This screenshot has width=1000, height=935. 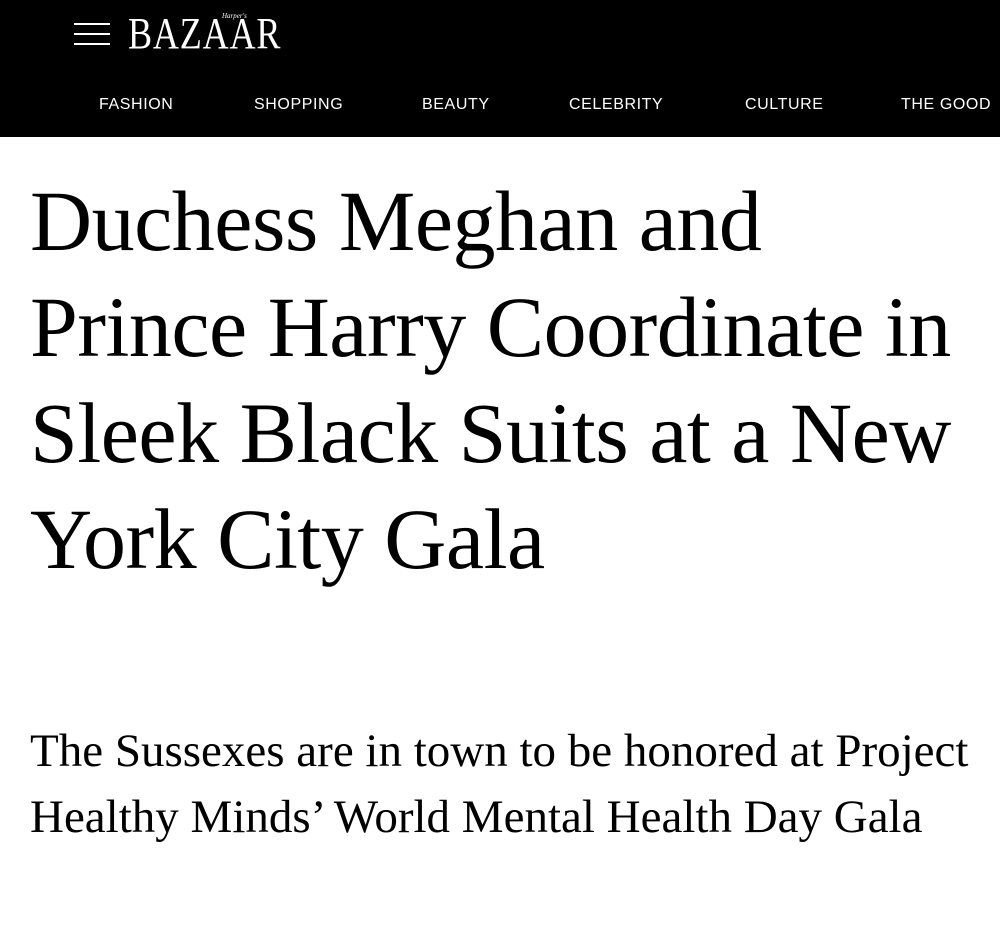 I want to click on nav-fashion: FASHION, so click(x=136, y=105).